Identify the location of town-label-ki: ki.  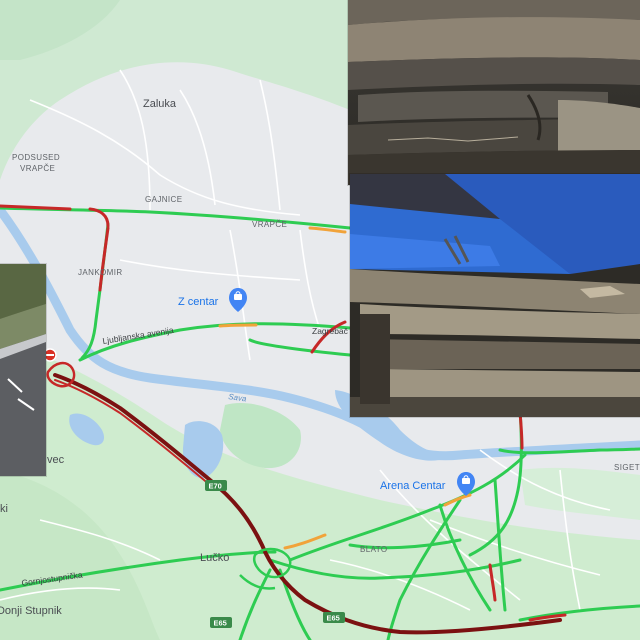
(4, 509).